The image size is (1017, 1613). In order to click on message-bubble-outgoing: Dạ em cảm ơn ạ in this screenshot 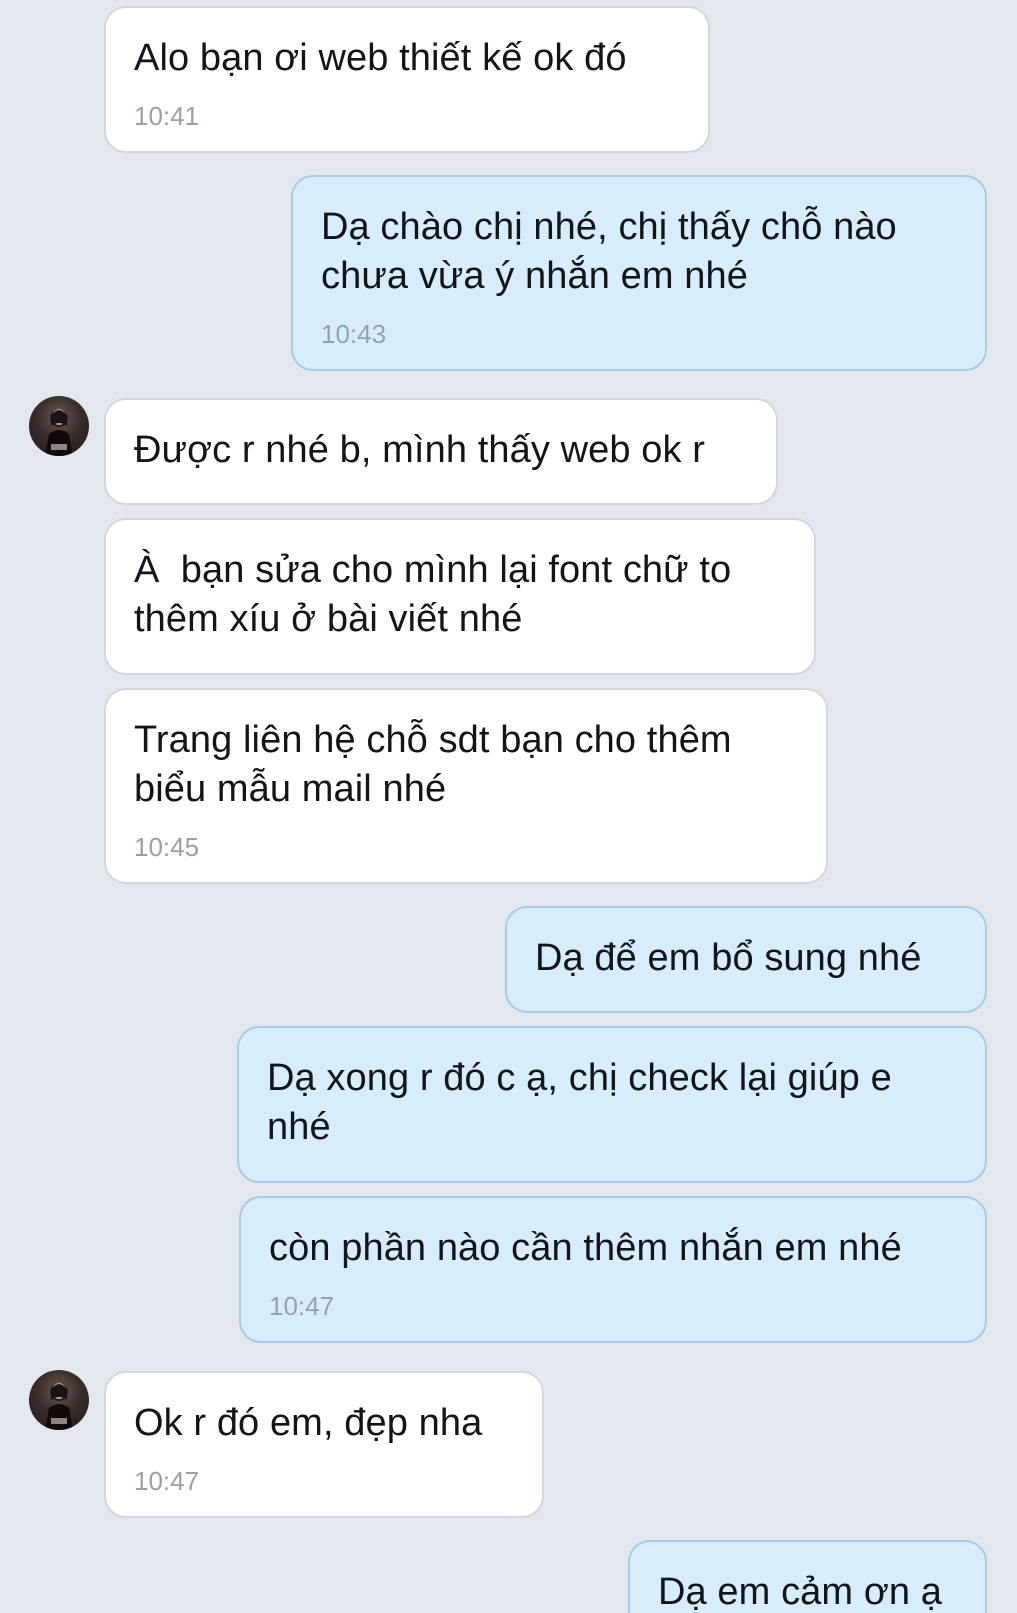, I will do `click(807, 1576)`.